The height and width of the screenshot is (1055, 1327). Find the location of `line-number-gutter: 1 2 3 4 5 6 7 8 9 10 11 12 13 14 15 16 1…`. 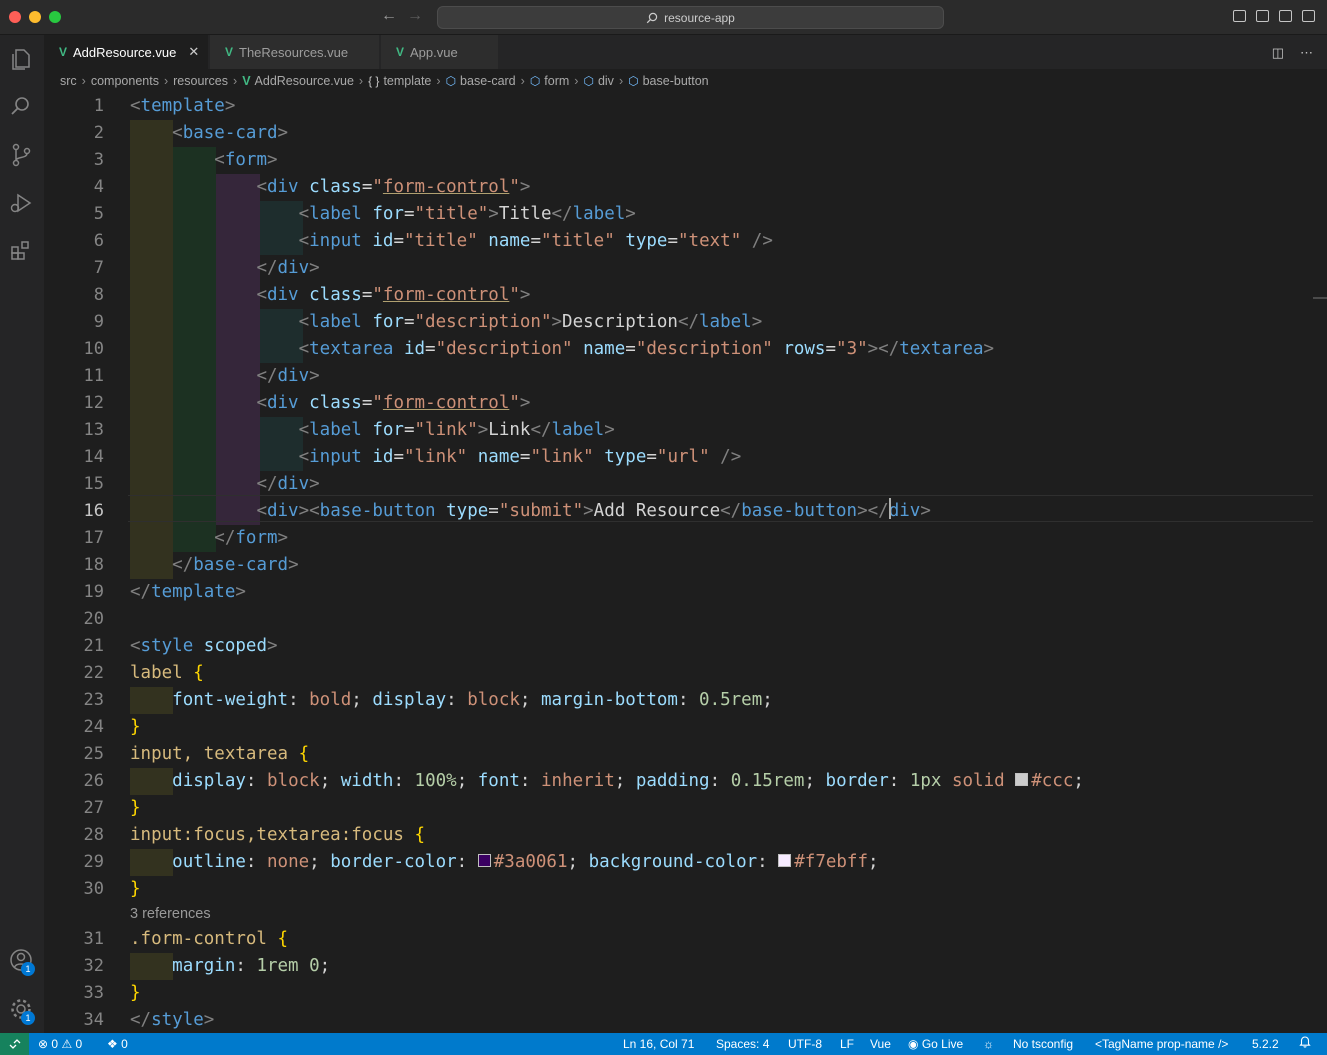

line-number-gutter: 1 2 3 4 5 6 7 8 9 10 11 12 13 14 15 16 1… is located at coordinates (74, 563).